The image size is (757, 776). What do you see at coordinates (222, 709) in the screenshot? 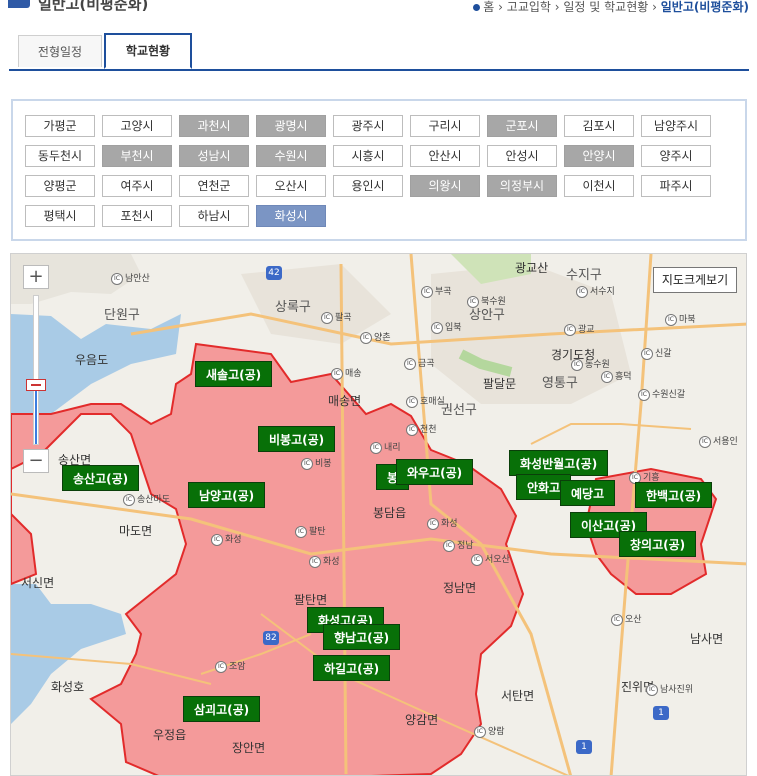
I see `school-marker: 삼괴고(공)` at bounding box center [222, 709].